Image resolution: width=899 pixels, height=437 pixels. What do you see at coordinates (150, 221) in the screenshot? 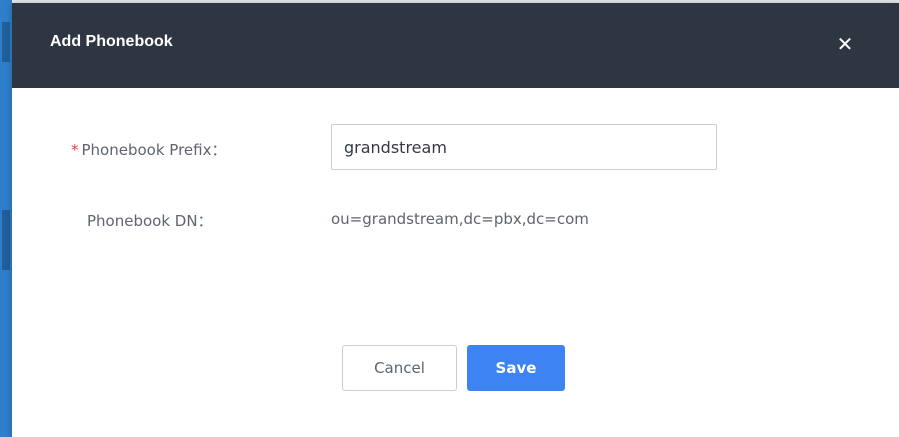
I see `phonebook-dn-label: Phonebook DN：` at bounding box center [150, 221].